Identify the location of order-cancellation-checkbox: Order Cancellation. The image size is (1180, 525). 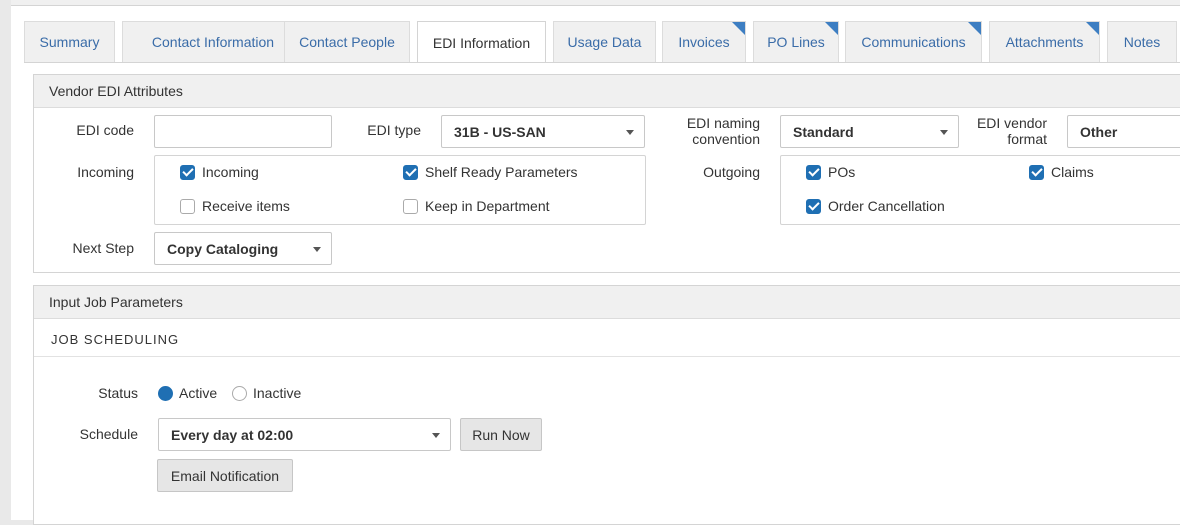
(875, 206).